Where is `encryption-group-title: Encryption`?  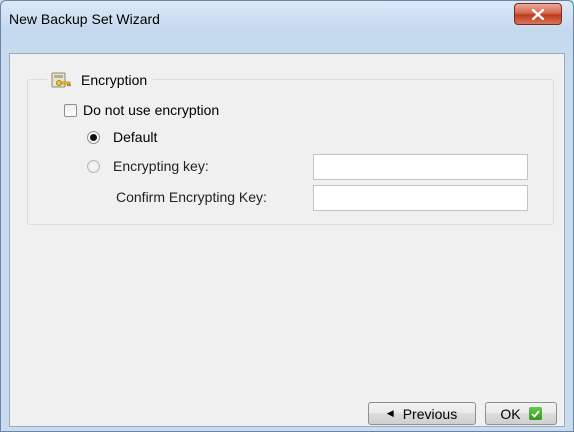
encryption-group-title: Encryption is located at coordinates (114, 80).